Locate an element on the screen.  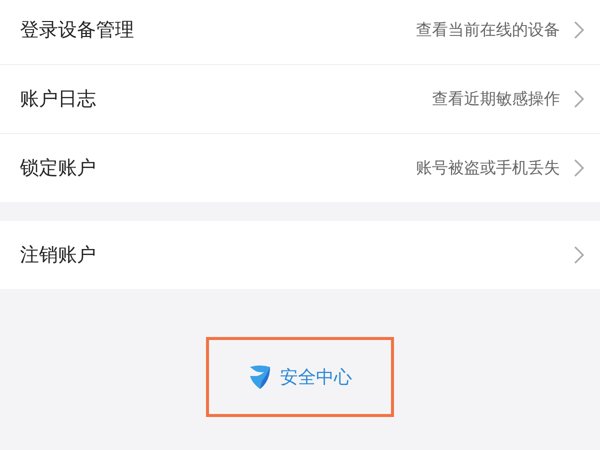
settings-row: 登录设备管理 查看当前在线的设备 is located at coordinates (300, 32).